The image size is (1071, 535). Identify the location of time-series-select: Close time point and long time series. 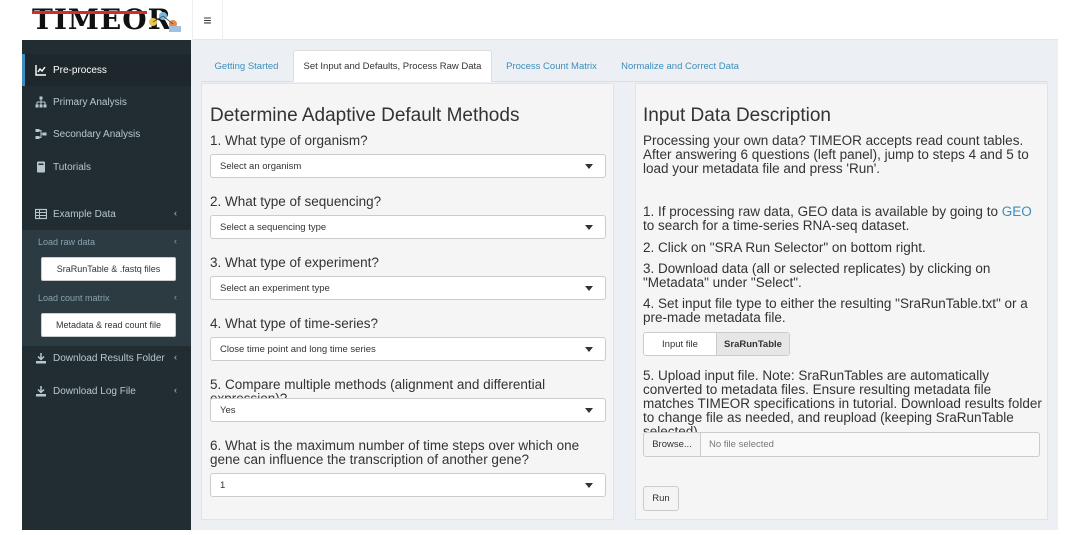
(408, 349).